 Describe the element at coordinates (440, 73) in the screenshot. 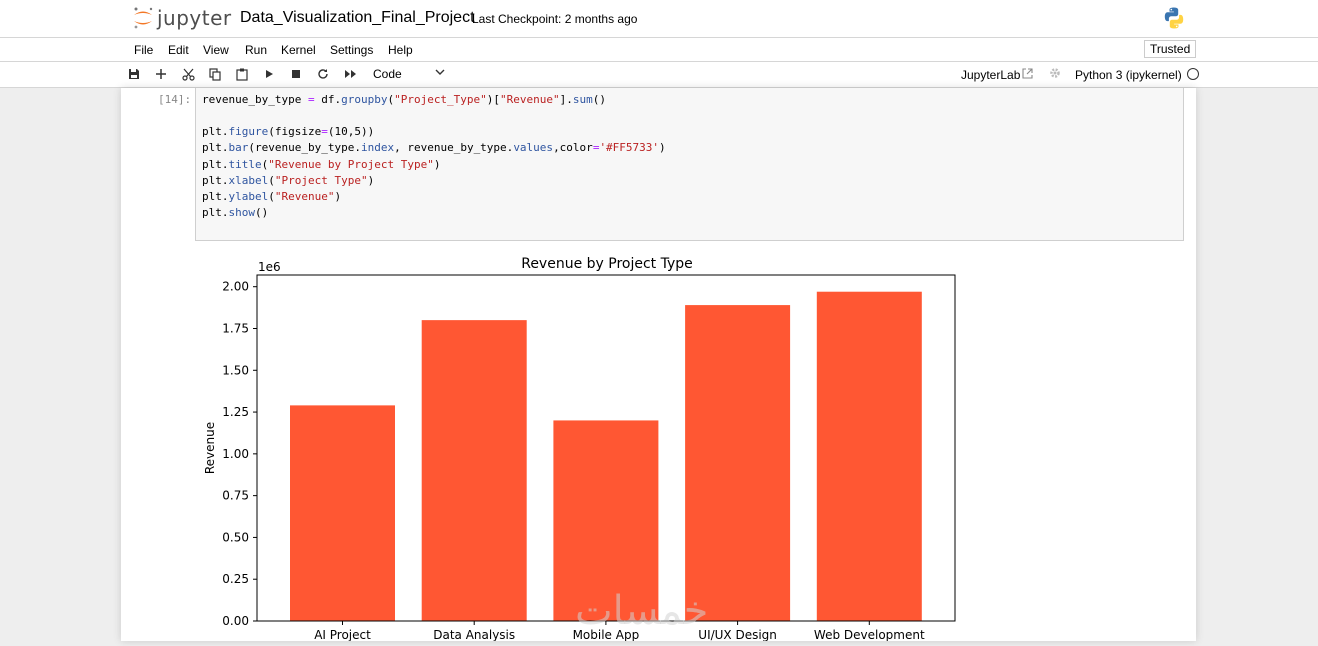

I see `chevron-down-icon` at that location.